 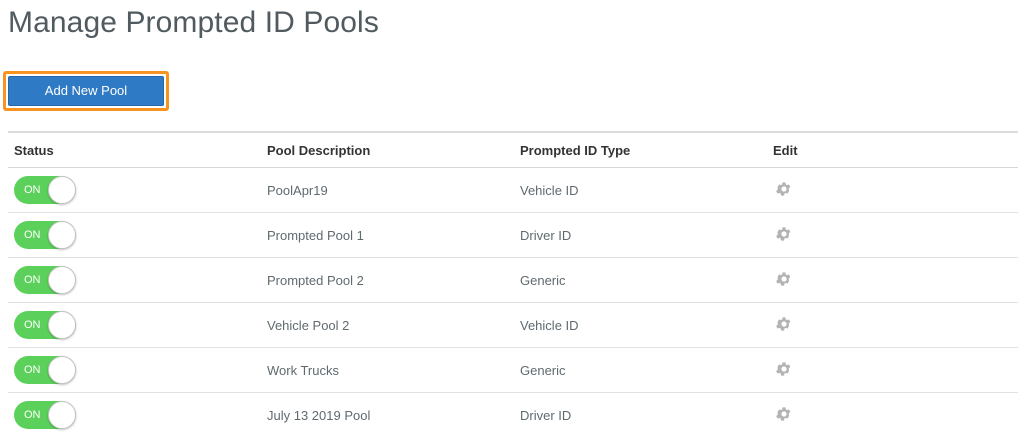 What do you see at coordinates (513, 235) in the screenshot?
I see `table-row: ON Prompted Pool 1 Driver ID` at bounding box center [513, 235].